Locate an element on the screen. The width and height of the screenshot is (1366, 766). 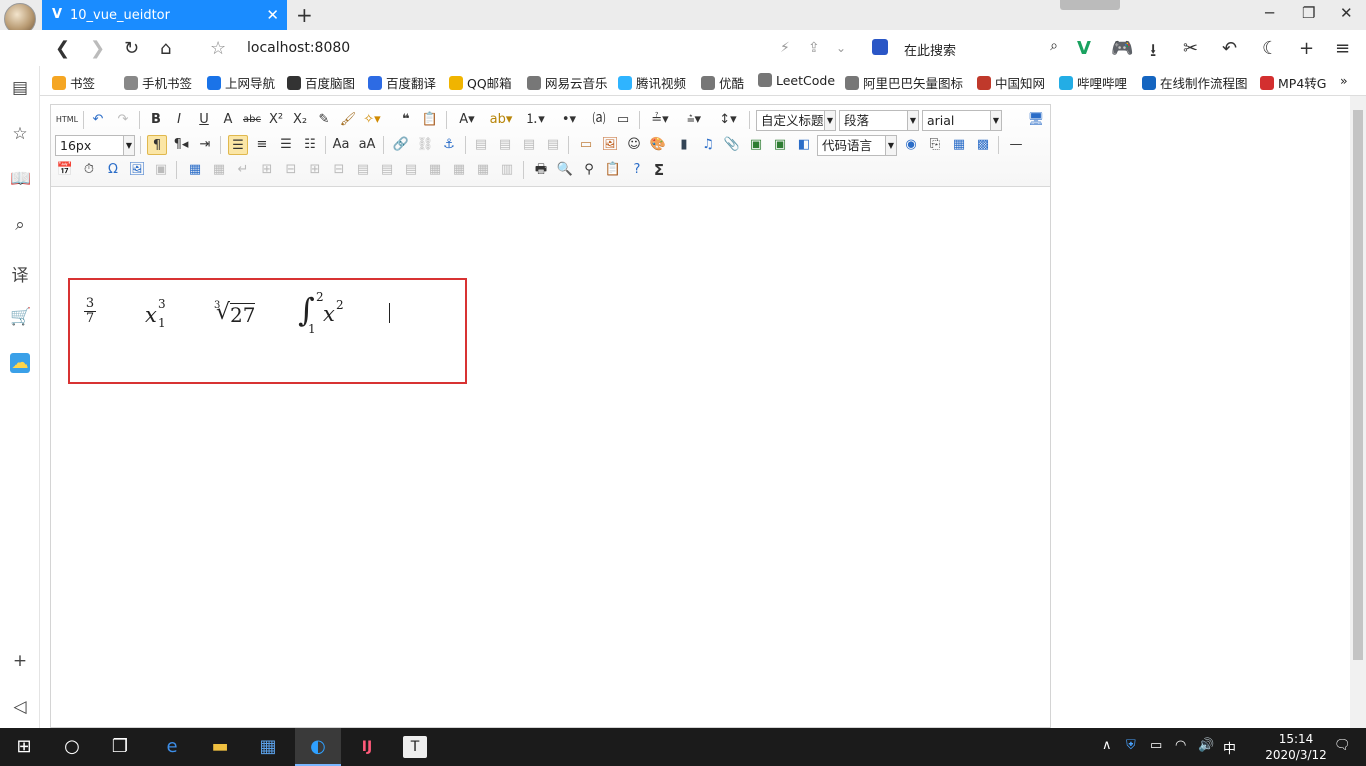
help-icon: ? is located at coordinates (637, 170).